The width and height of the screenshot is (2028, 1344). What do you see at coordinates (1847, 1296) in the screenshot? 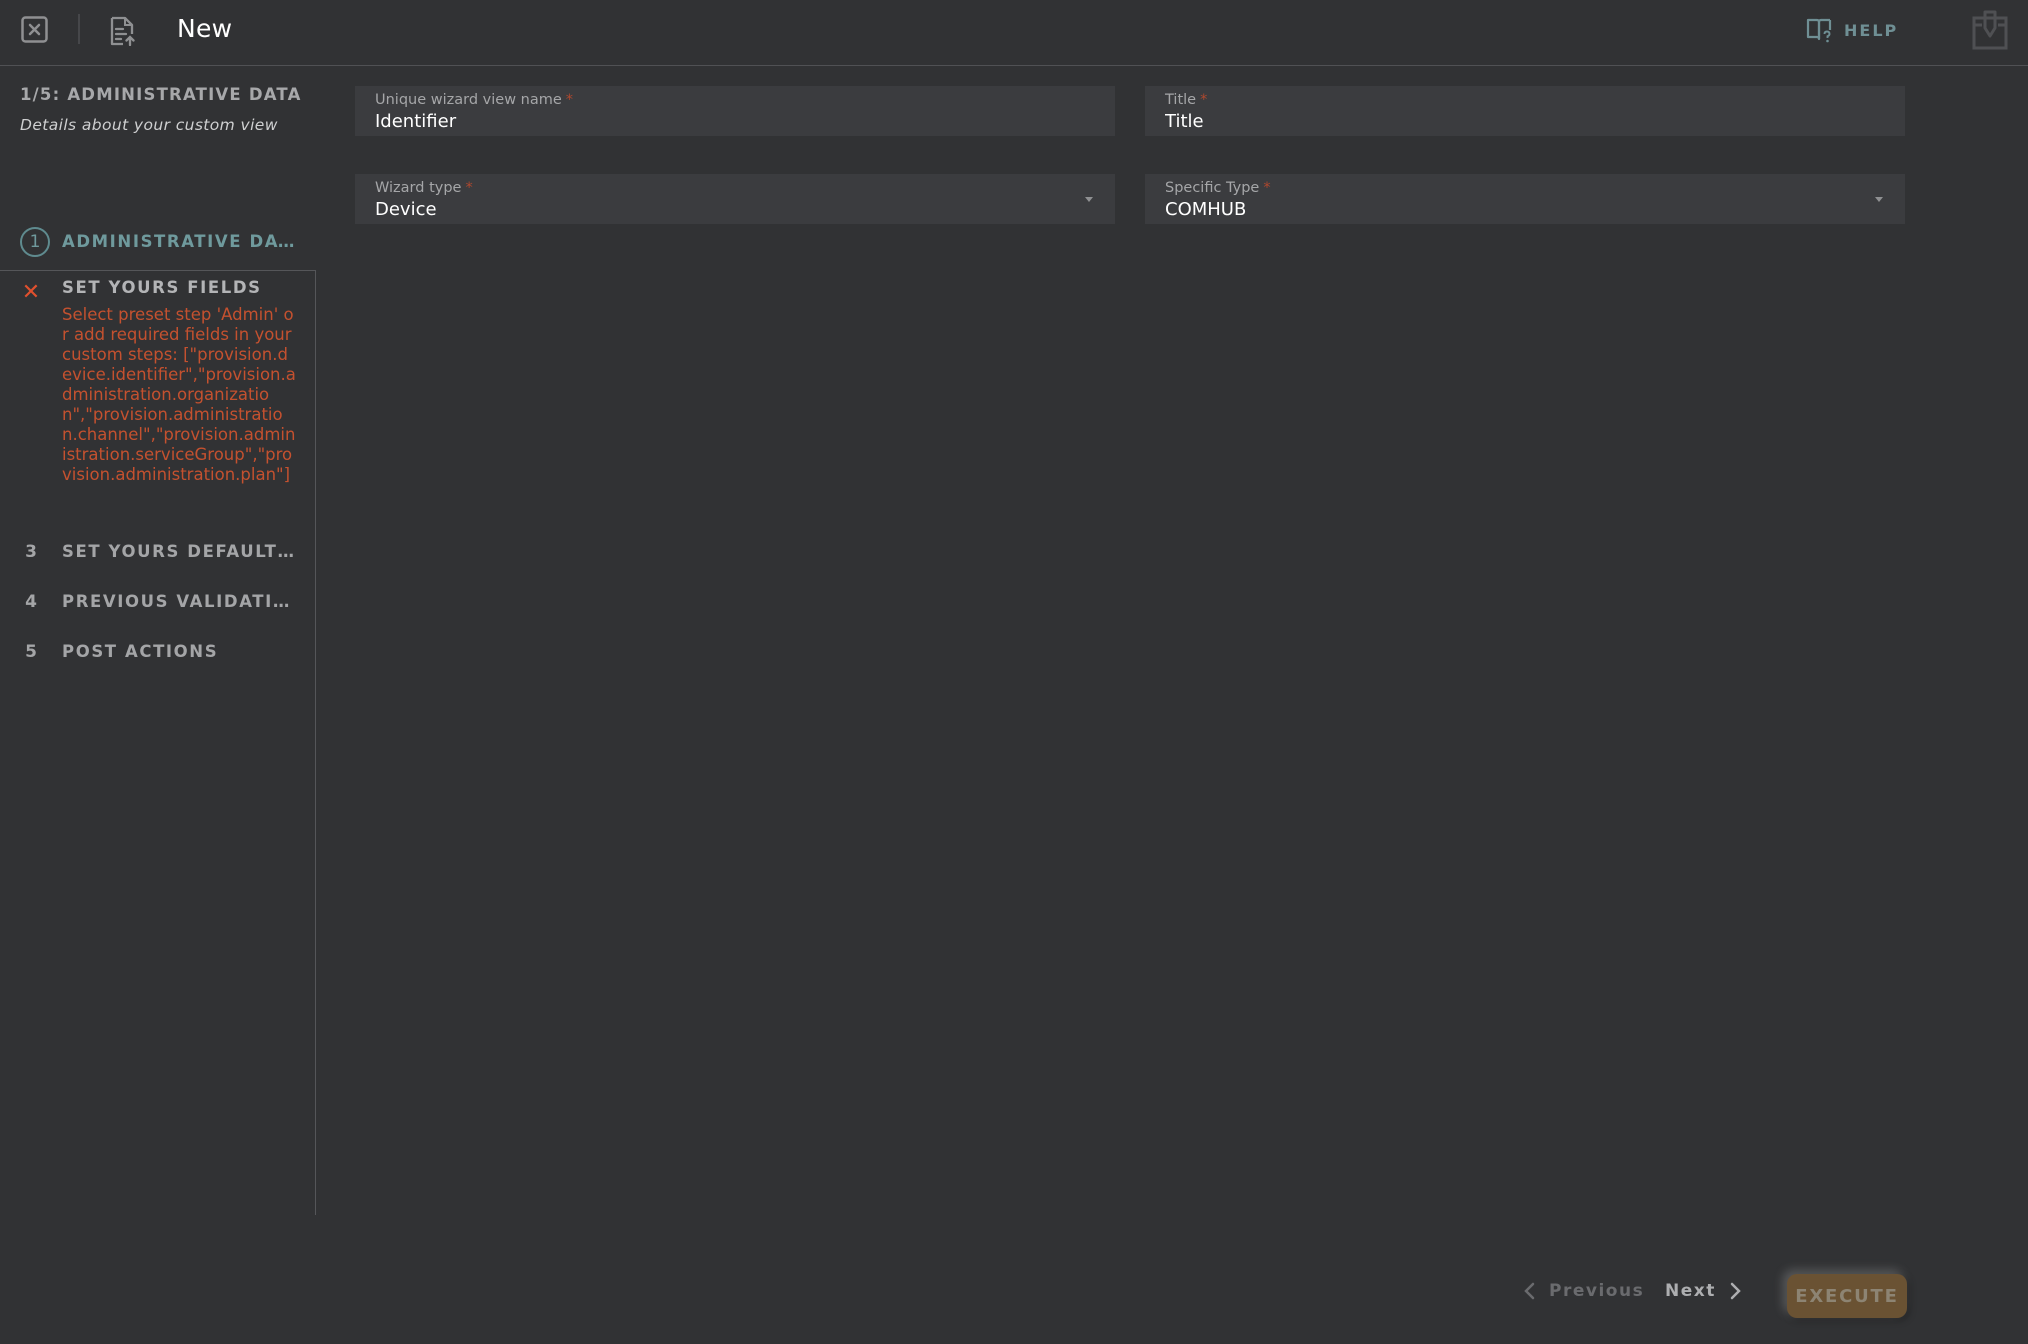
I see `execute-button: EXECUTE` at bounding box center [1847, 1296].